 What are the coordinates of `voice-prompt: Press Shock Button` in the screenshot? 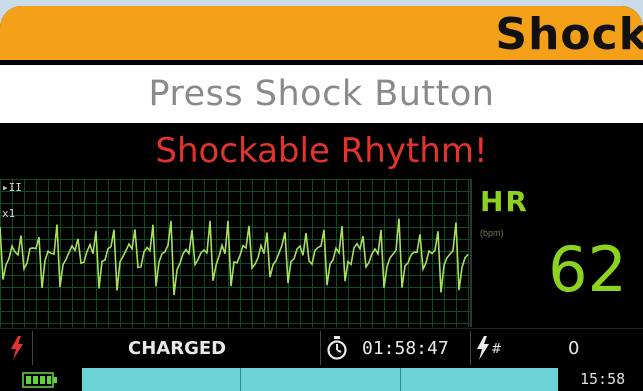 It's located at (321, 94).